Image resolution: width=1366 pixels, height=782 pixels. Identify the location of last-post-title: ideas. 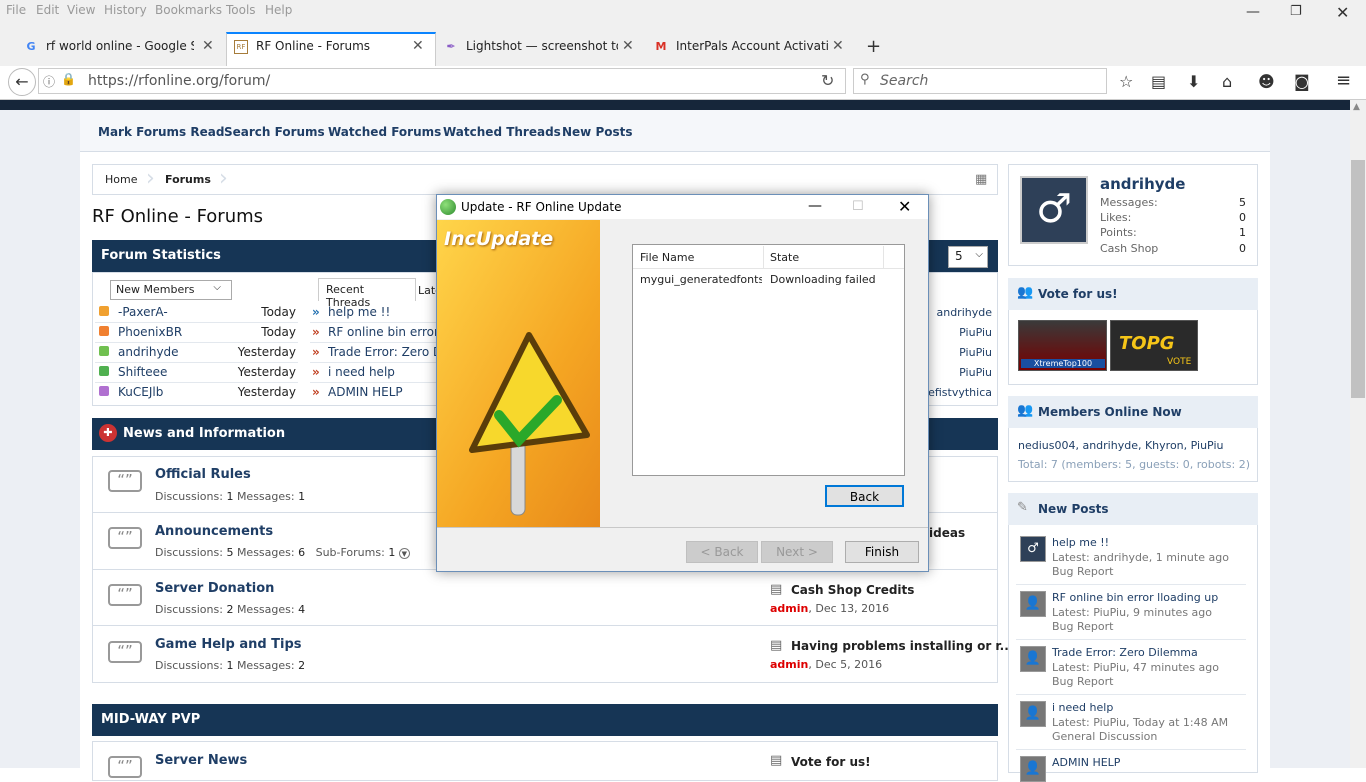
(947, 533).